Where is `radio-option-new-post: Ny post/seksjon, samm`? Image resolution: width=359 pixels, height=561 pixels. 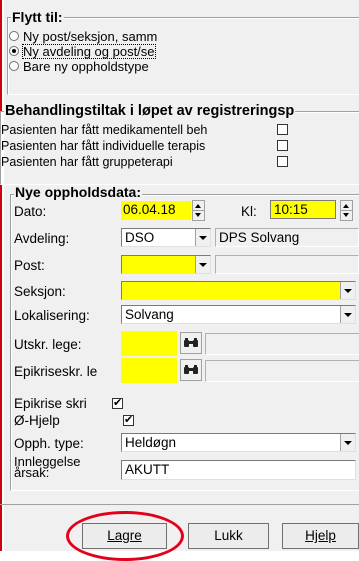
radio-option-new-post: Ny post/seksjon, samm is located at coordinates (83, 36).